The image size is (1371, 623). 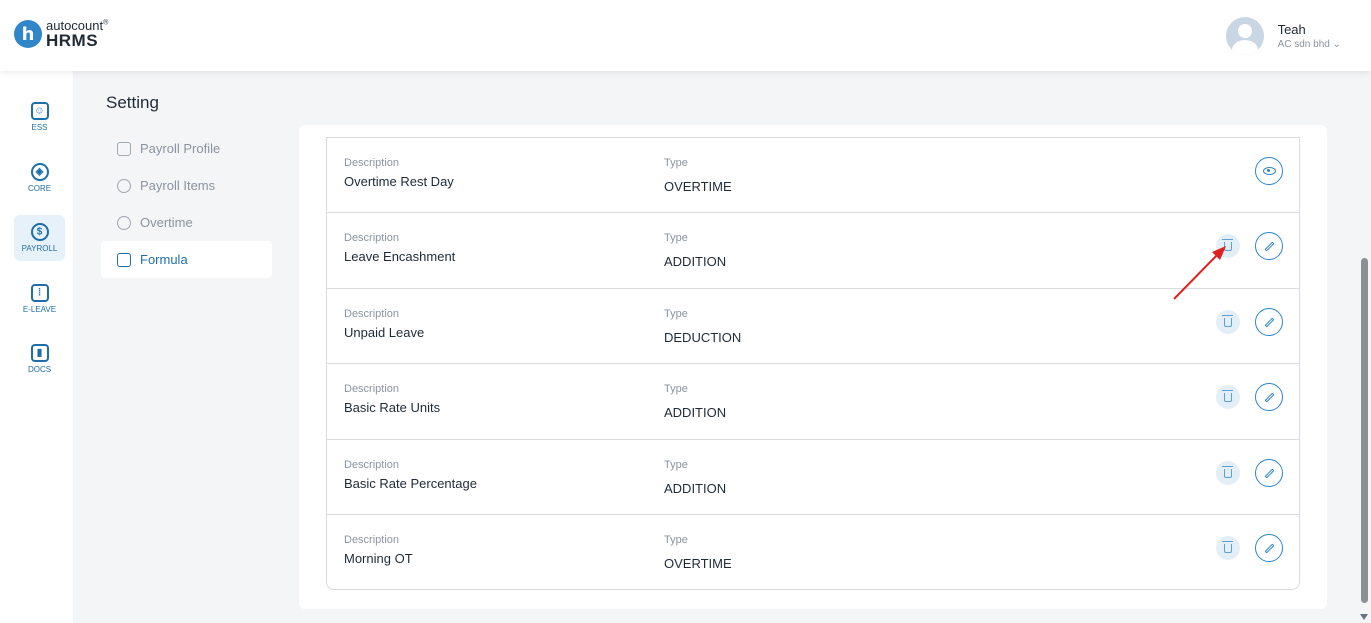 I want to click on nav-label: DOCS, so click(x=39, y=369).